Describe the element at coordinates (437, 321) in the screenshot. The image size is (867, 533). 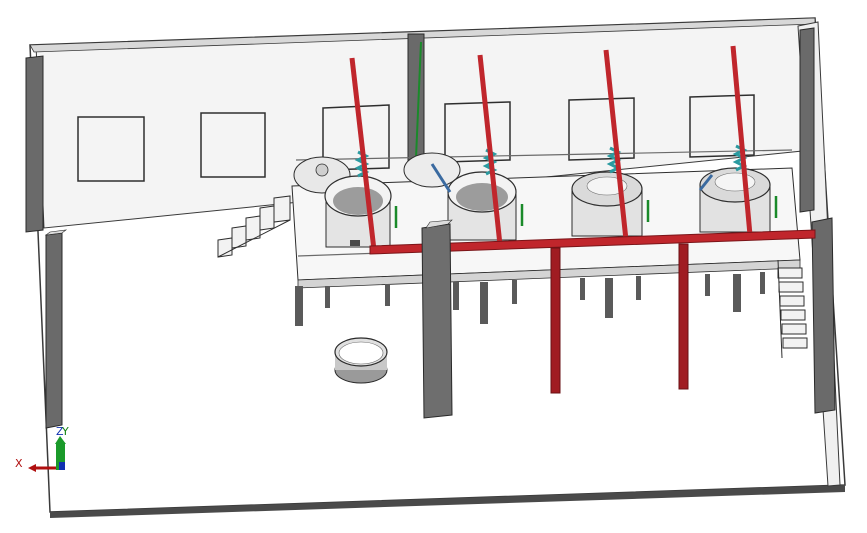
I see `front-middle-pillar` at that location.